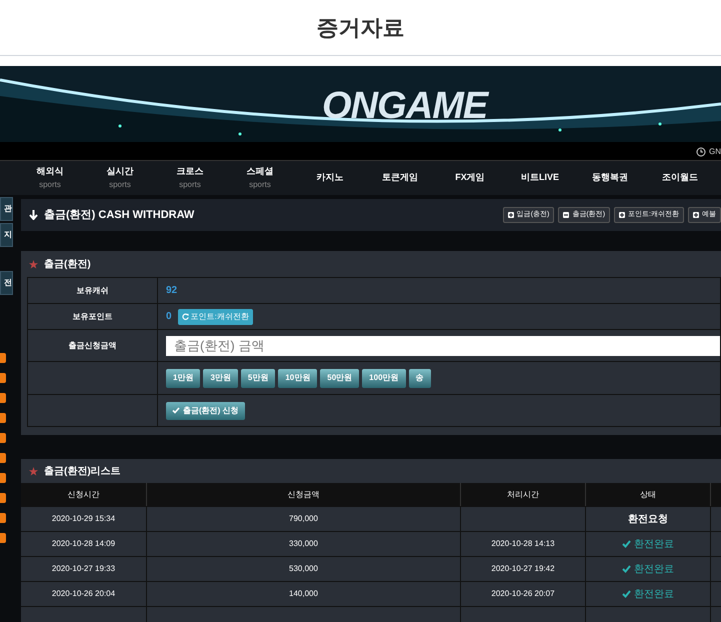  I want to click on nav-link: 카지노, so click(330, 178).